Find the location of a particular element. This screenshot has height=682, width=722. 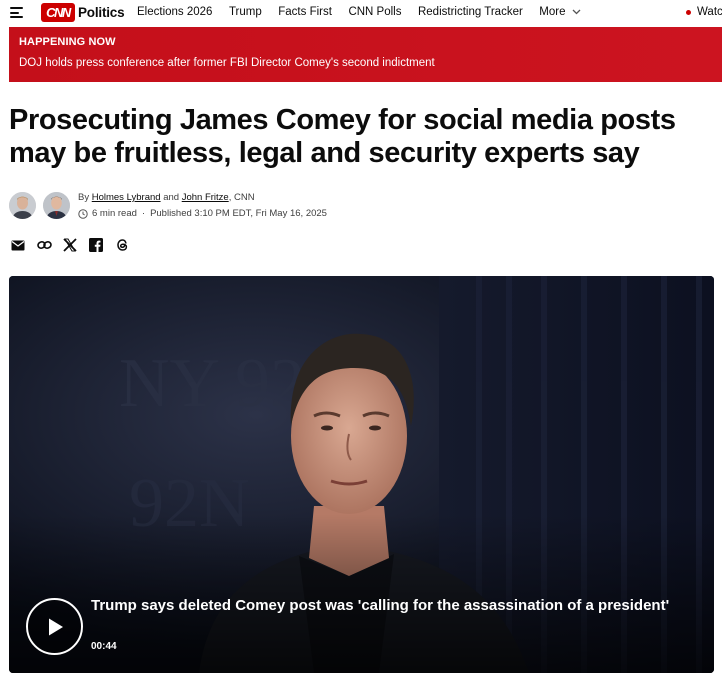

published-timestamp: Published 3:10 PM EDT, Fri May 16, 2025 is located at coordinates (238, 213).